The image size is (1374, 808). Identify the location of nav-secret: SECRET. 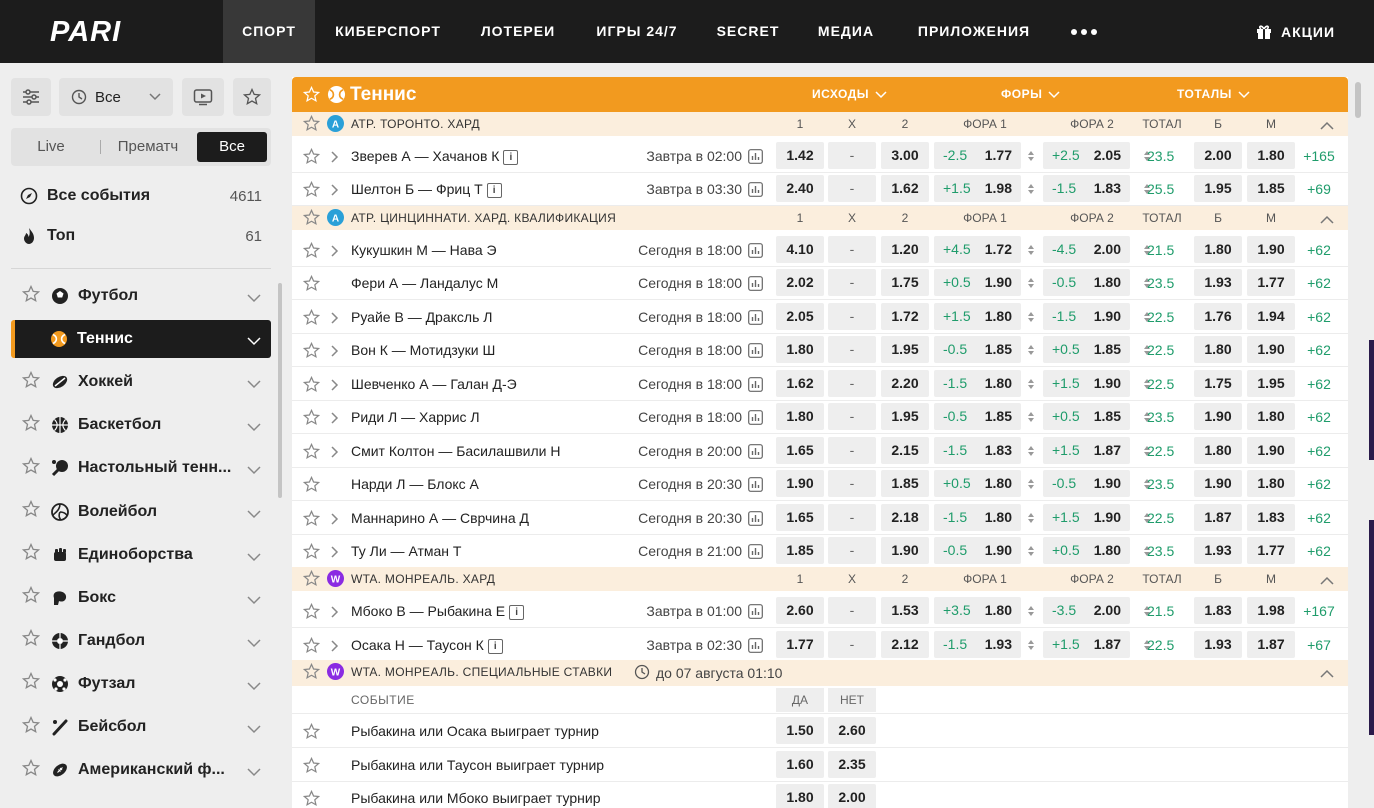
(748, 31).